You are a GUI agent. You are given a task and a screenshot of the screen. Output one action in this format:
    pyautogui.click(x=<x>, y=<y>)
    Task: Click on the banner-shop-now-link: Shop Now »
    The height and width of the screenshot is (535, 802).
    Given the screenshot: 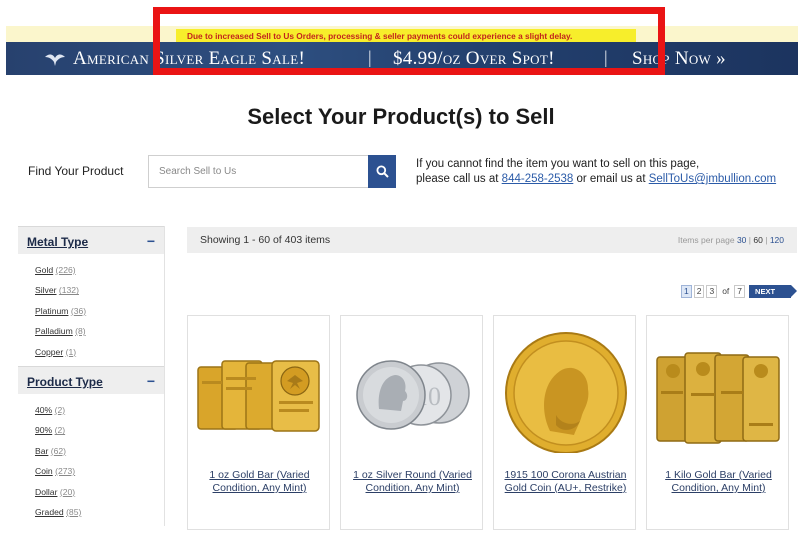 What is the action you would take?
    pyautogui.click(x=679, y=59)
    